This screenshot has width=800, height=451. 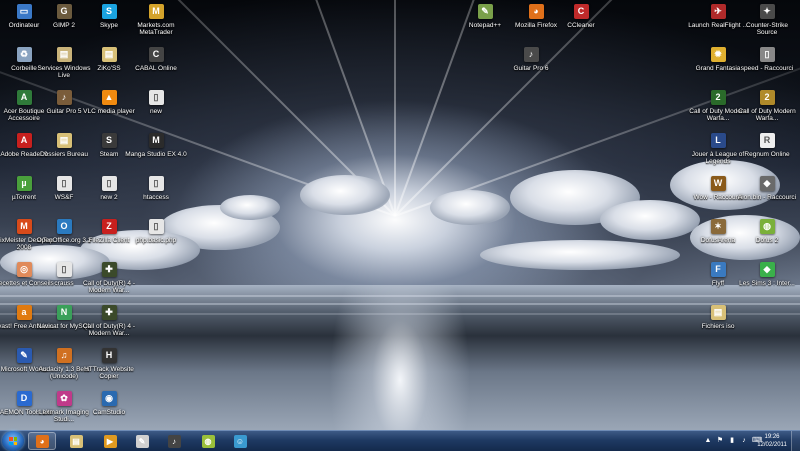 I want to click on desktop-icon: ♪ Guitar Pro 6, so click(x=531, y=70).